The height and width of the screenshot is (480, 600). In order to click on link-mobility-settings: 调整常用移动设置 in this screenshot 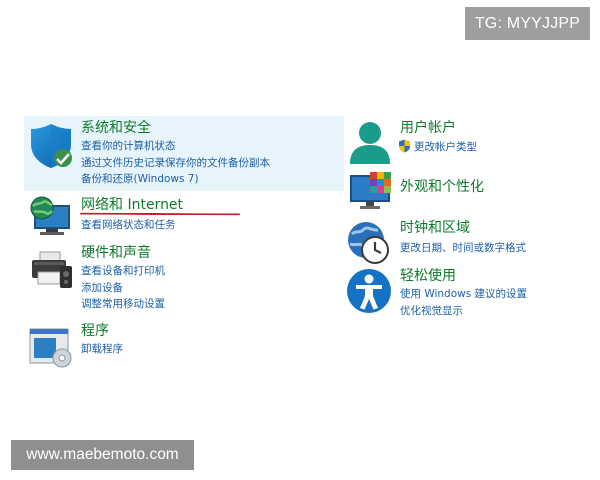, I will do `click(123, 304)`.